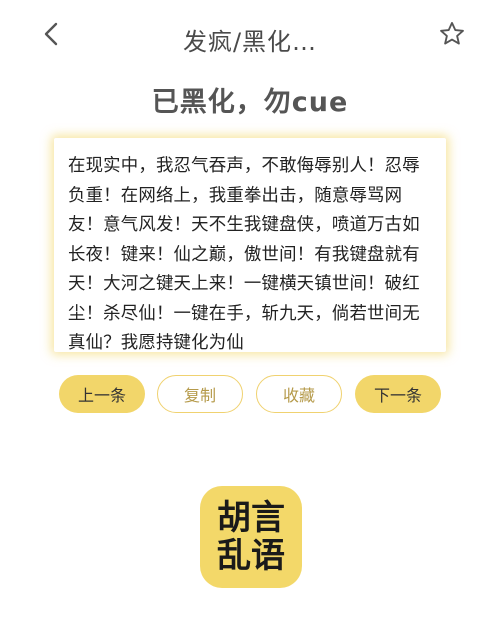  I want to click on action-buttons: 上一条 复制 收藏 下一条, so click(250, 395).